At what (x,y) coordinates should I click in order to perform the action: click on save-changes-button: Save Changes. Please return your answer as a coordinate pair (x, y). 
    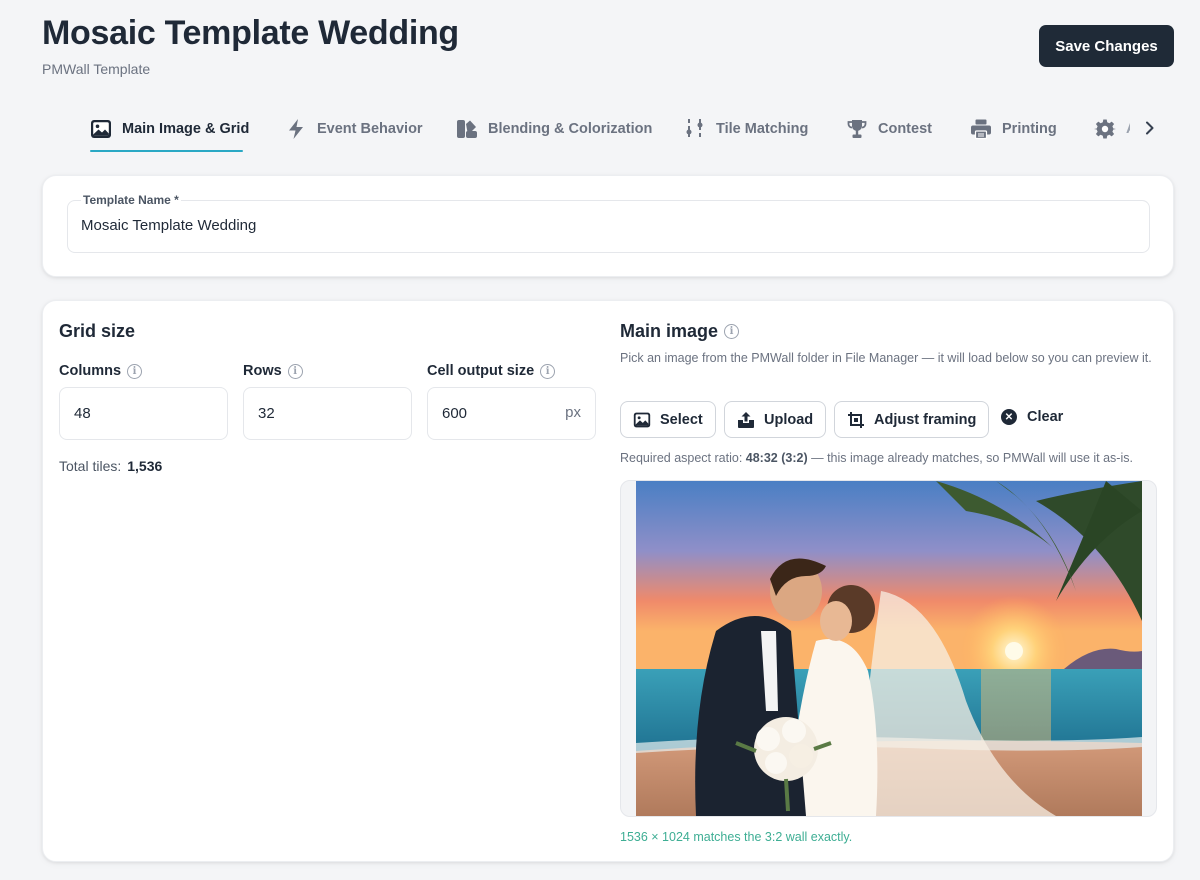
    Looking at the image, I should click on (1106, 46).